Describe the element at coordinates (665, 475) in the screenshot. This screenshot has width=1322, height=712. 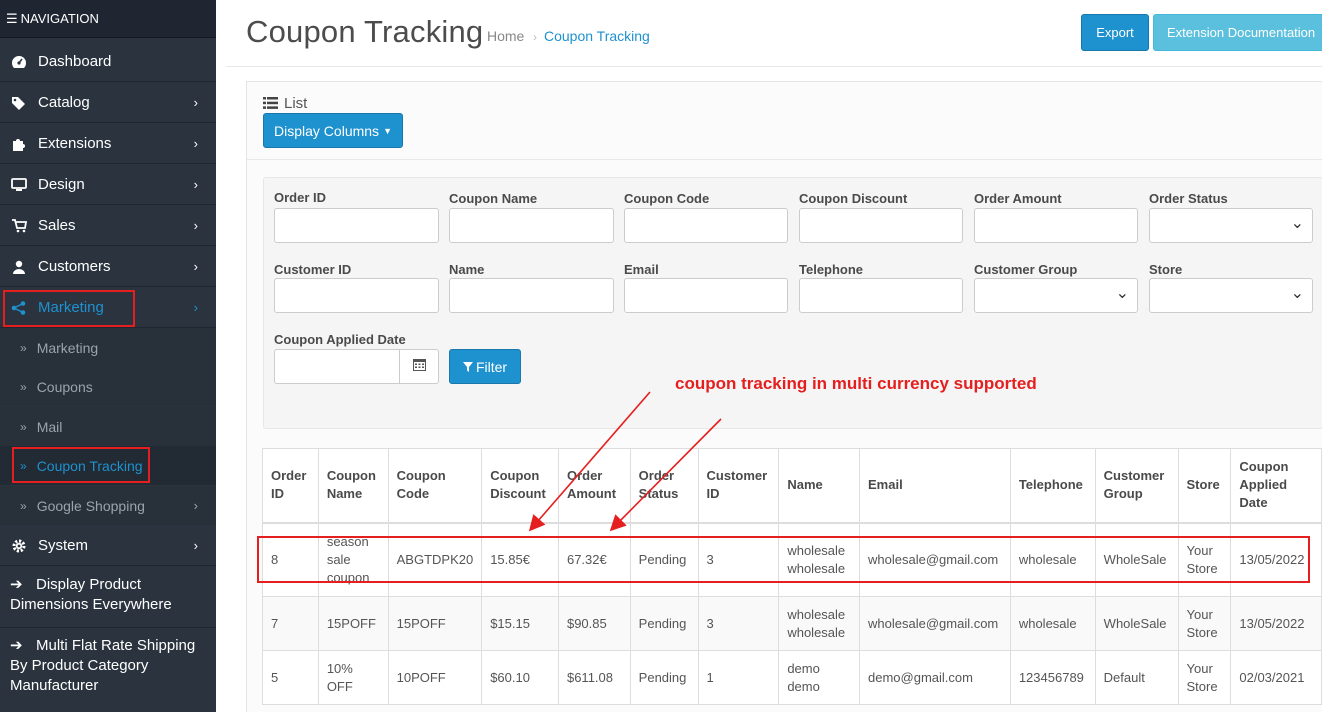
I see `annotation-arrow-amount` at that location.